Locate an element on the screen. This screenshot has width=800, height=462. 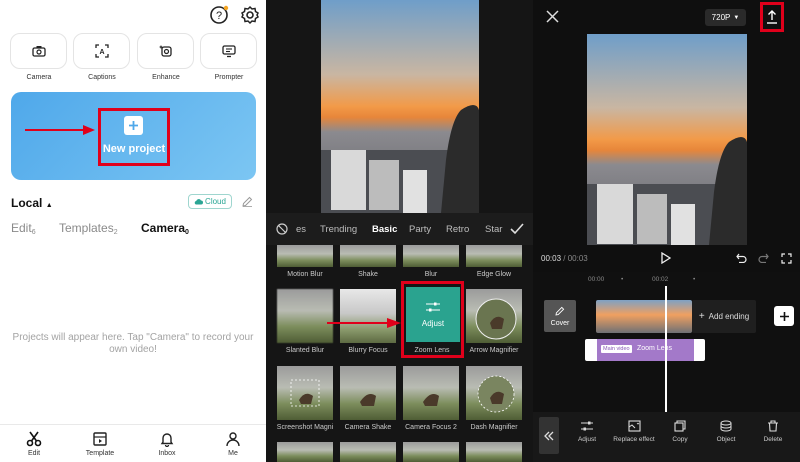
effect-thumb-shake is located at coordinates (368, 256).